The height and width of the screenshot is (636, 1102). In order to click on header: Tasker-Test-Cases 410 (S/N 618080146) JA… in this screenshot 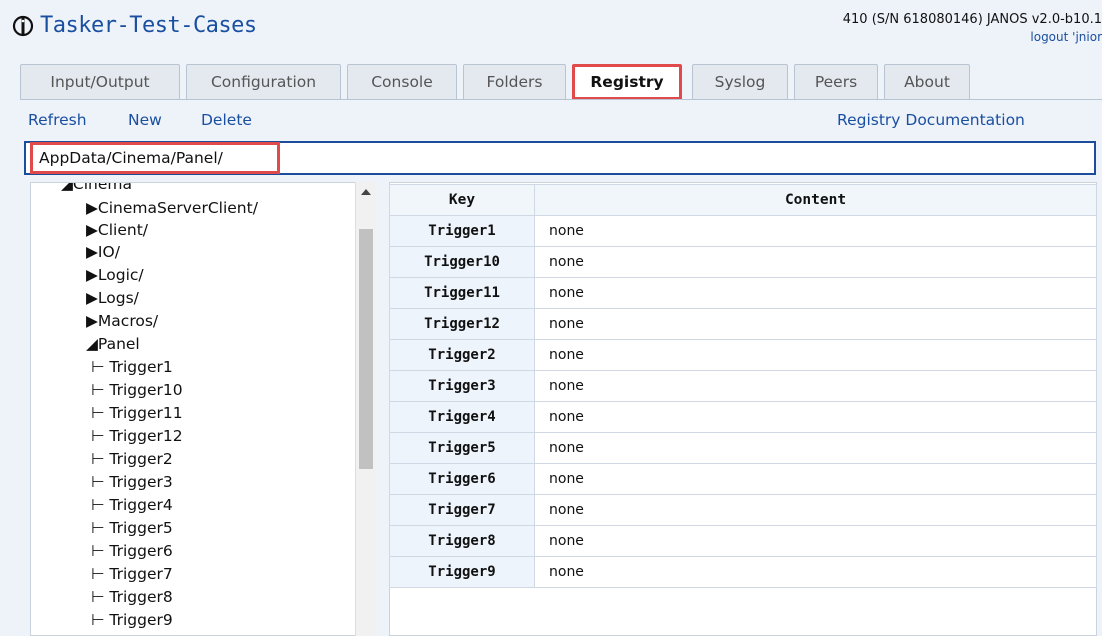, I will do `click(551, 31)`.